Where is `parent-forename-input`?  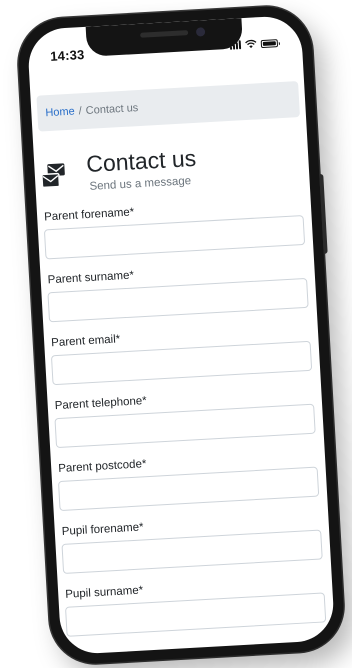 parent-forename-input is located at coordinates (174, 237).